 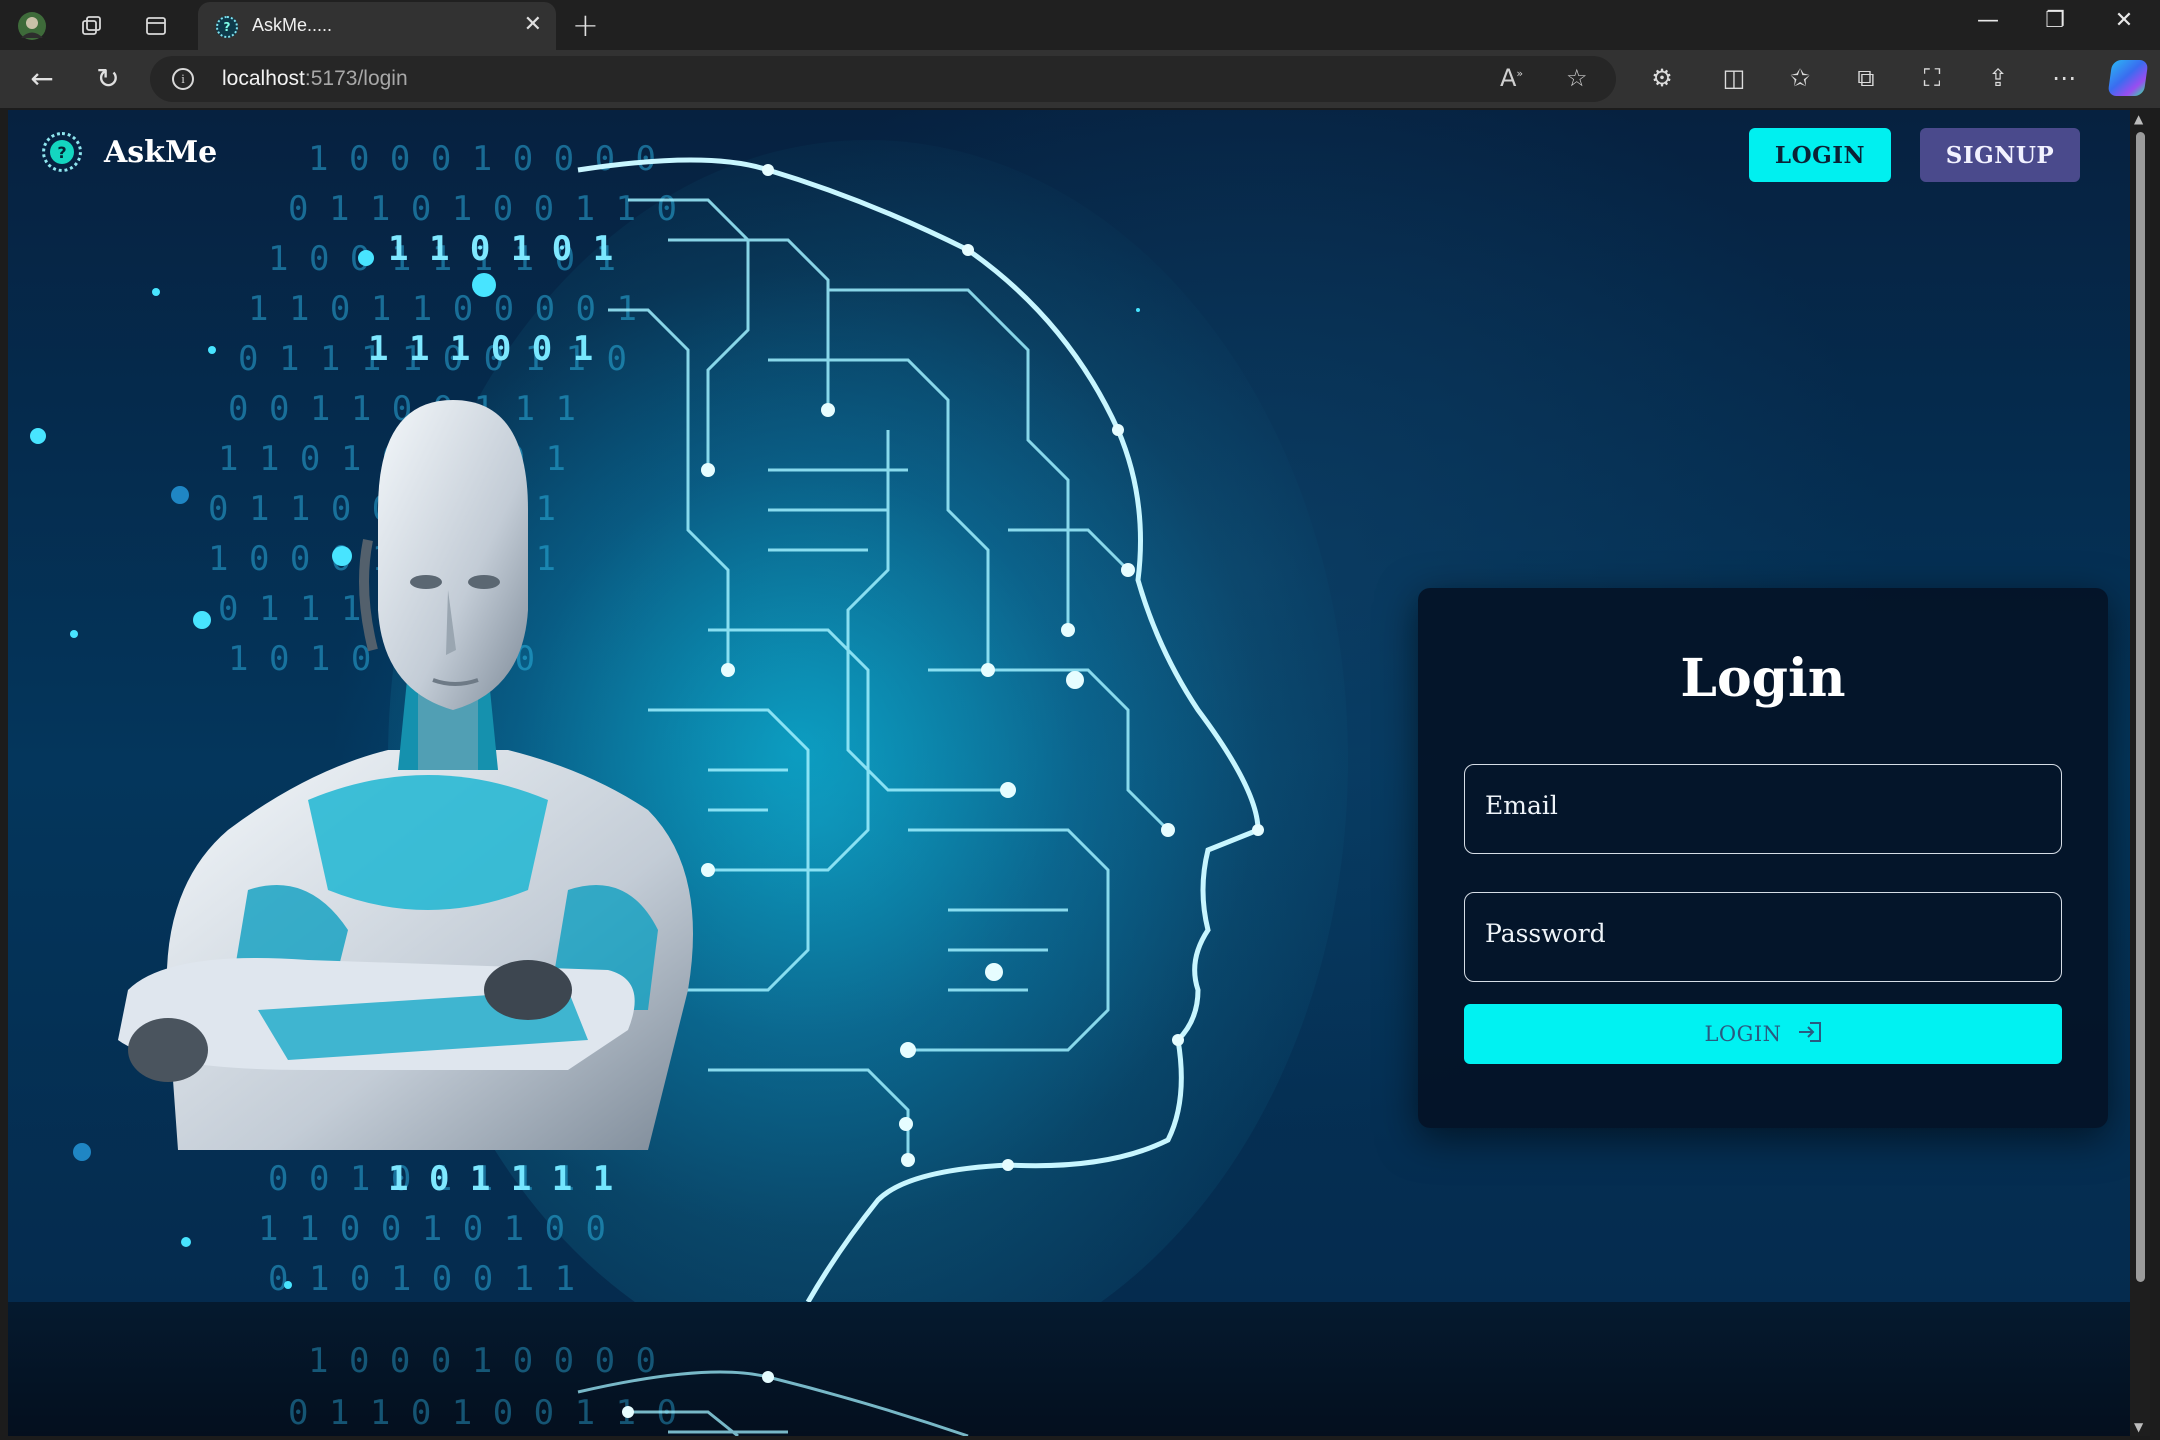 What do you see at coordinates (32, 26) in the screenshot?
I see `profile-avatar-icon` at bounding box center [32, 26].